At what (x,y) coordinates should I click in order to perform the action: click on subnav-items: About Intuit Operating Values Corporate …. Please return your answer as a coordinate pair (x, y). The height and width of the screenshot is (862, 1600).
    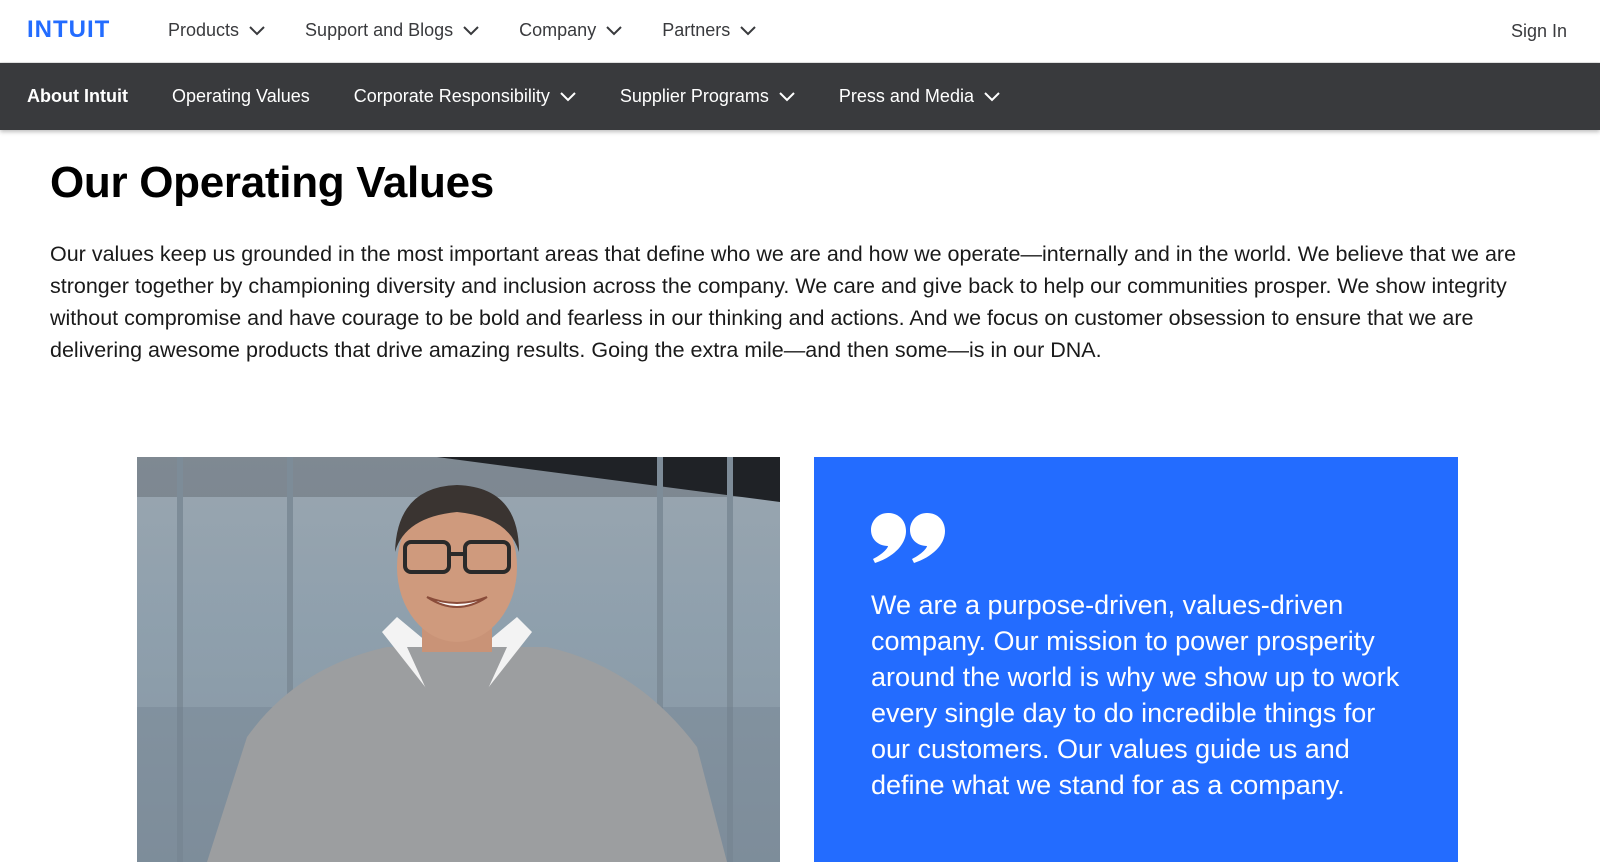
    Looking at the image, I should click on (535, 96).